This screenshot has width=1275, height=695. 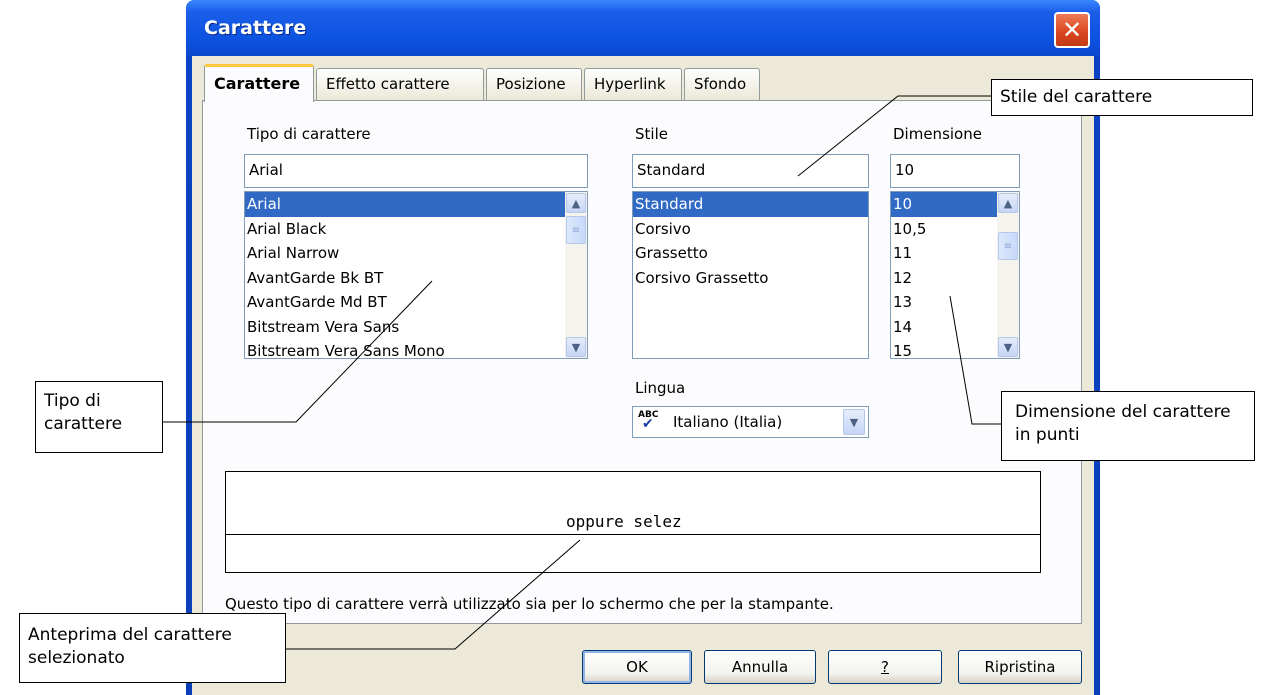 I want to click on callout-preview: Anteprima del carattere selezionato, so click(x=152, y=648).